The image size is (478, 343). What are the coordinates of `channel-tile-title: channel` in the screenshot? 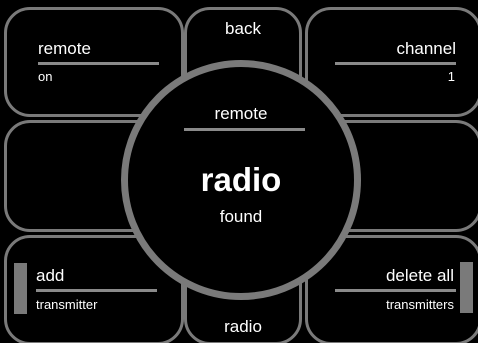 It's located at (426, 48).